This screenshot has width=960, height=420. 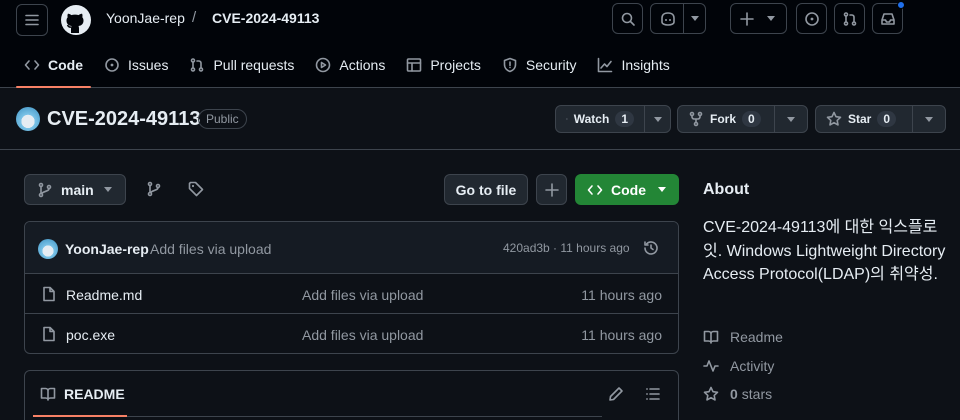 I want to click on list-icon, so click(x=653, y=394).